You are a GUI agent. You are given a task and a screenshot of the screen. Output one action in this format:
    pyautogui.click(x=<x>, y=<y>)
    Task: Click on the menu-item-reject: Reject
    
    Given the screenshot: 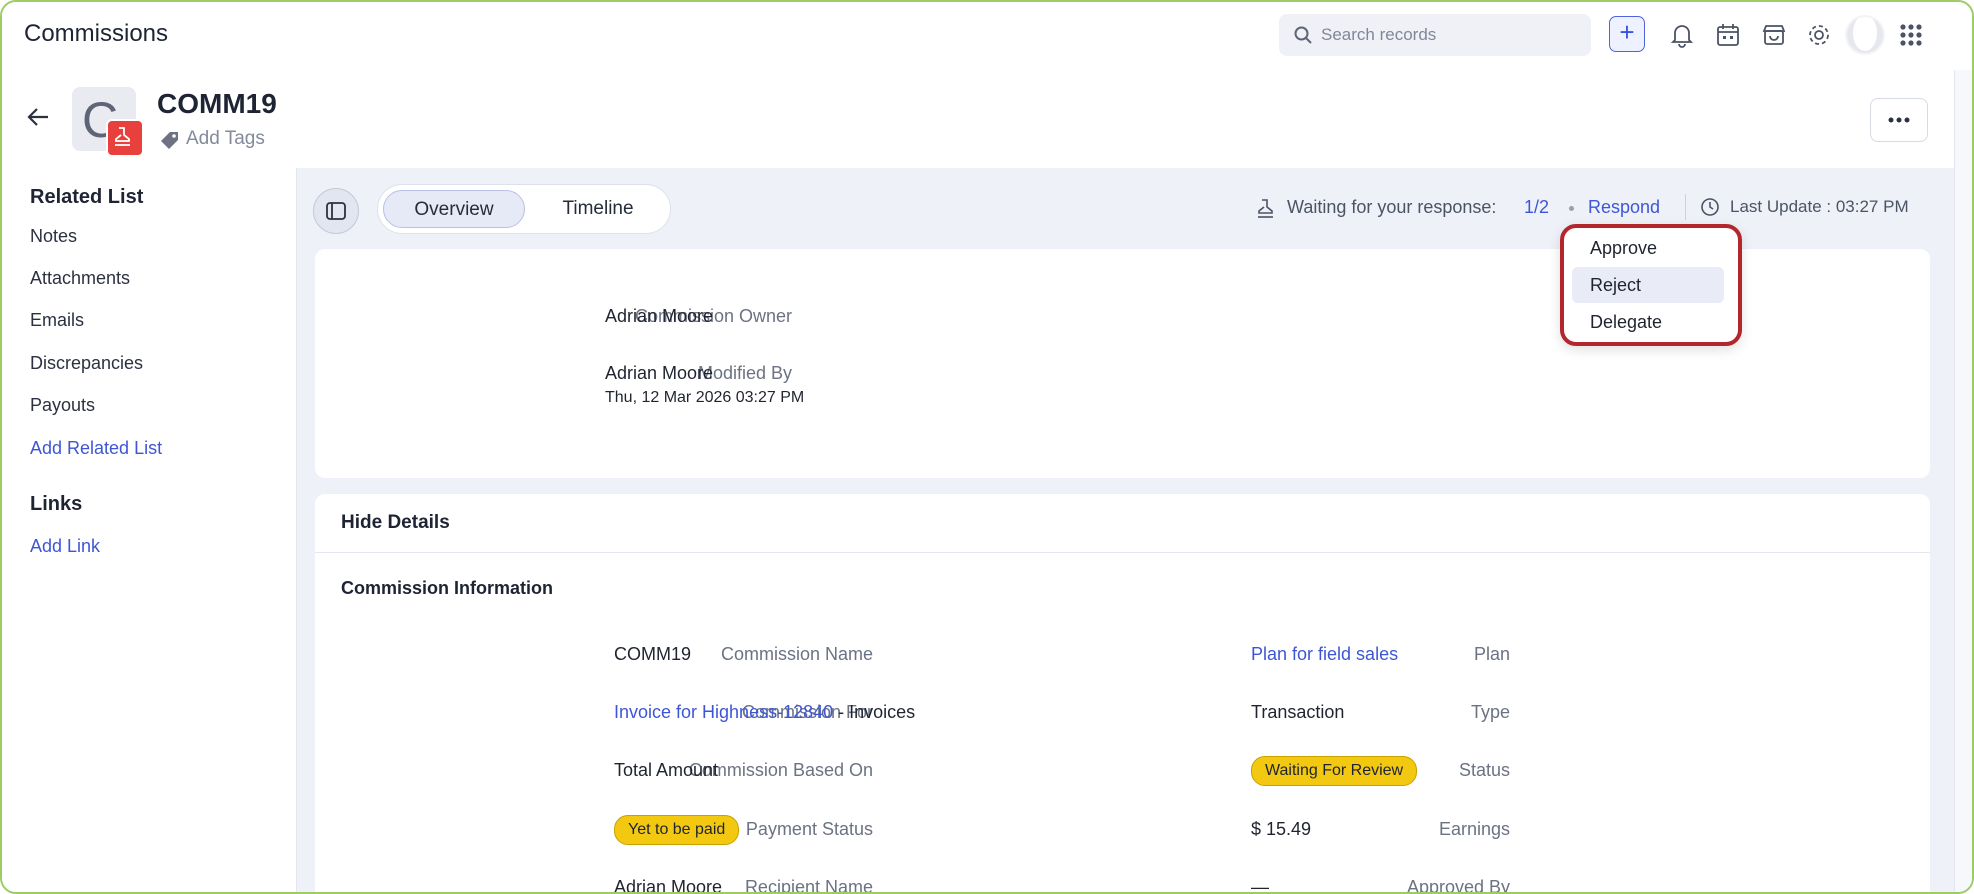 What is the action you would take?
    pyautogui.click(x=1648, y=285)
    